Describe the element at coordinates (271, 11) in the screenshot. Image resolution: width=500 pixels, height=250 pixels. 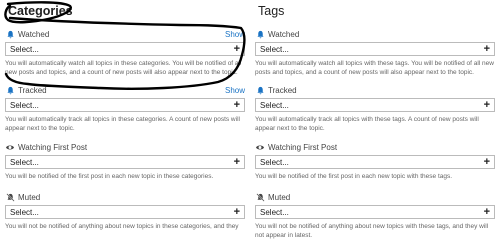
I see `tags-title: Tags` at that location.